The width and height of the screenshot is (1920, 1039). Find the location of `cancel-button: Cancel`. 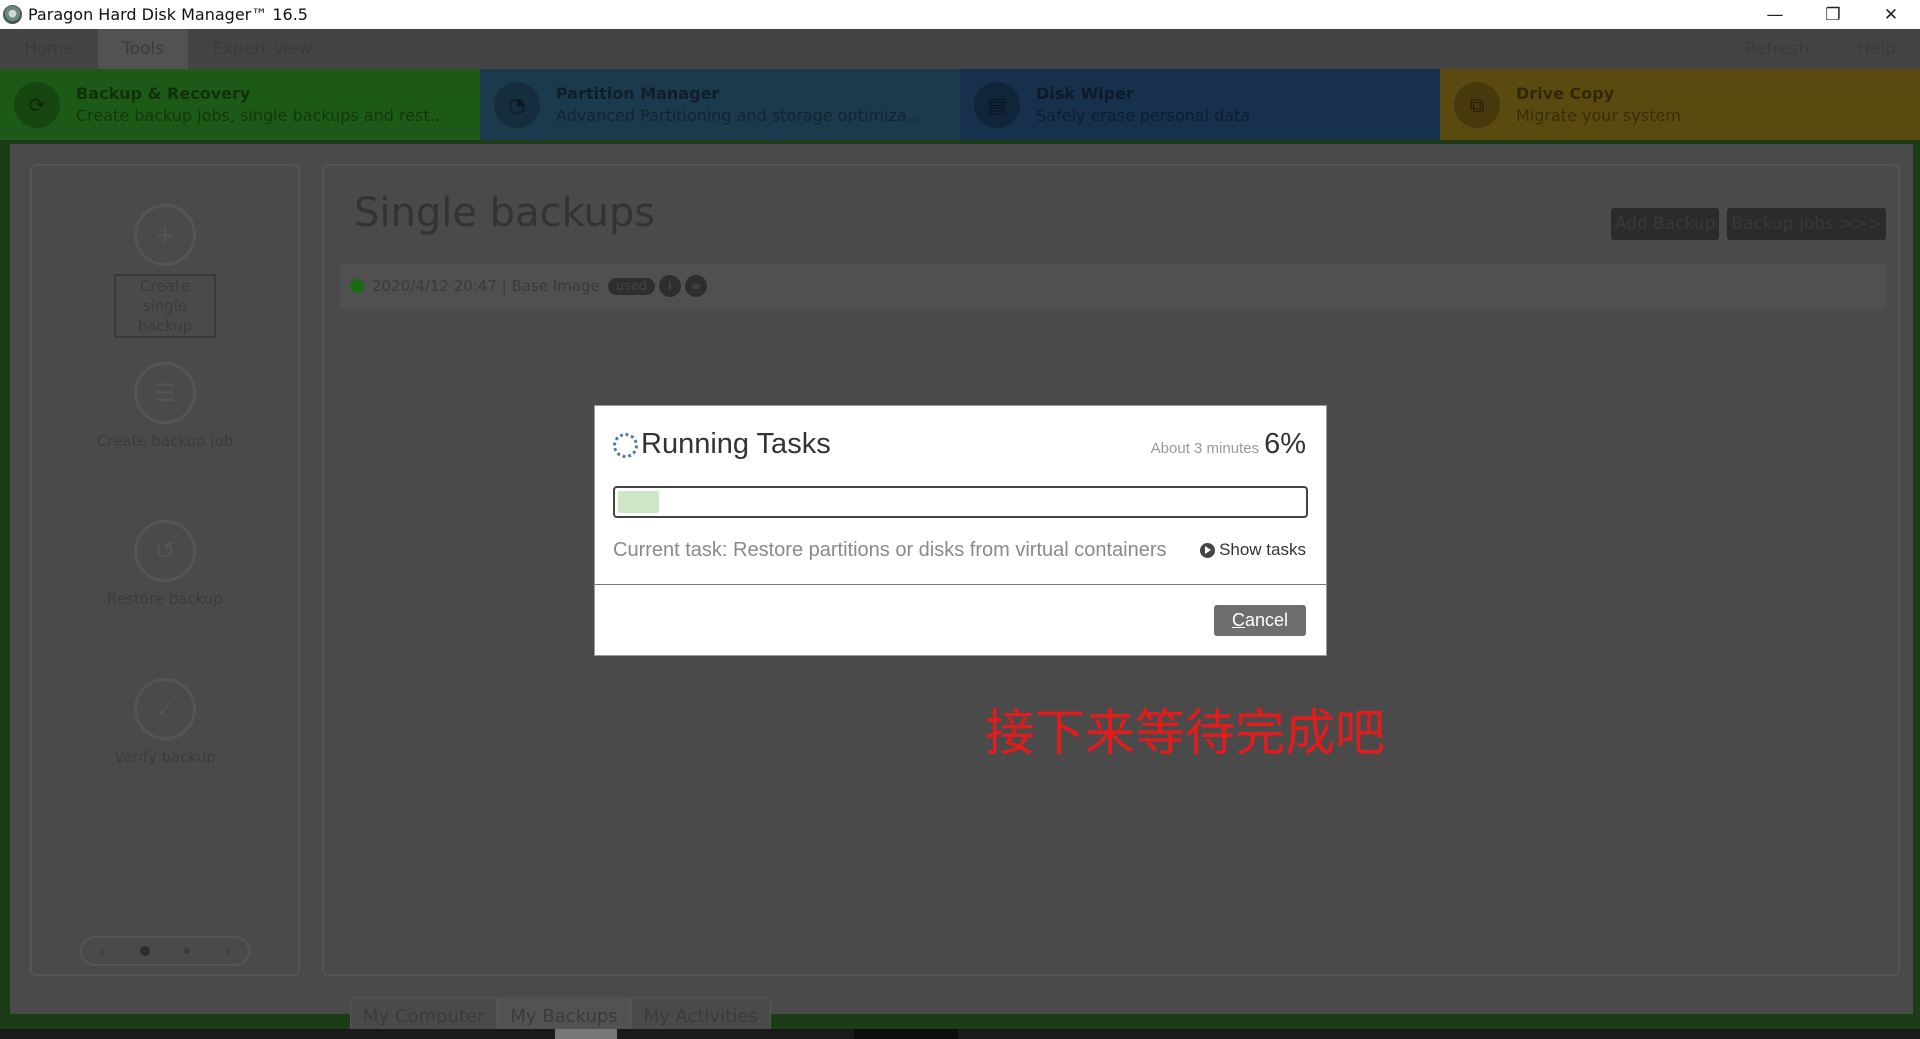

cancel-button: Cancel is located at coordinates (1260, 620).